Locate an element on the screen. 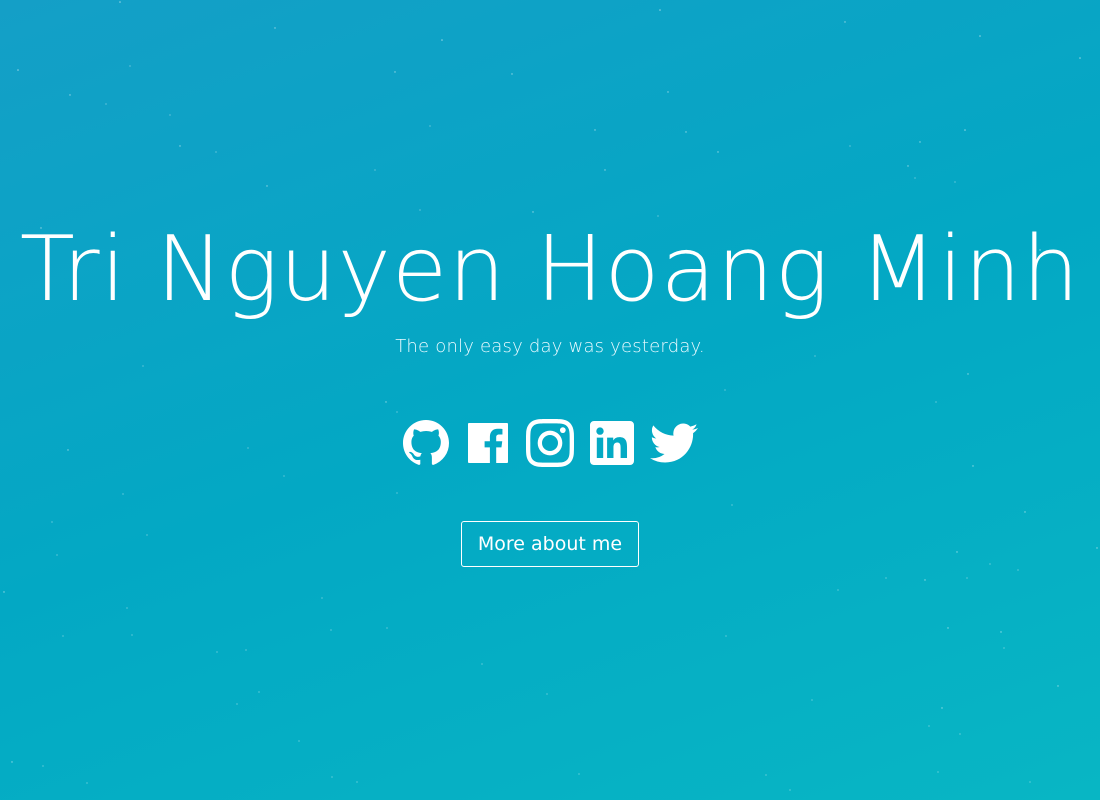 This screenshot has height=800, width=1100. linkedin-link is located at coordinates (612, 443).